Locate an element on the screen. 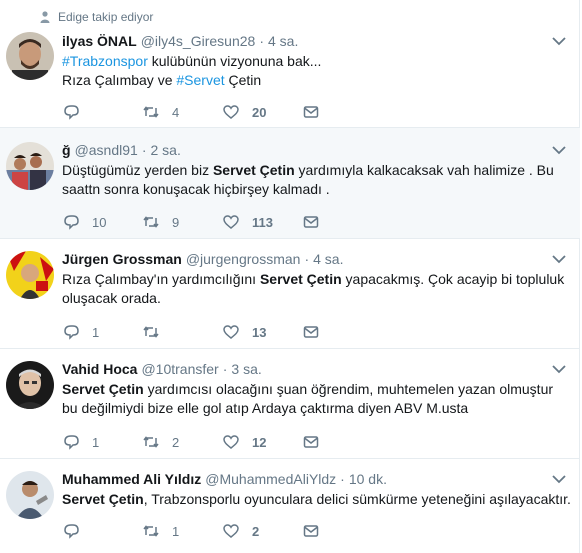  timestamp: 10 dk. is located at coordinates (368, 479).